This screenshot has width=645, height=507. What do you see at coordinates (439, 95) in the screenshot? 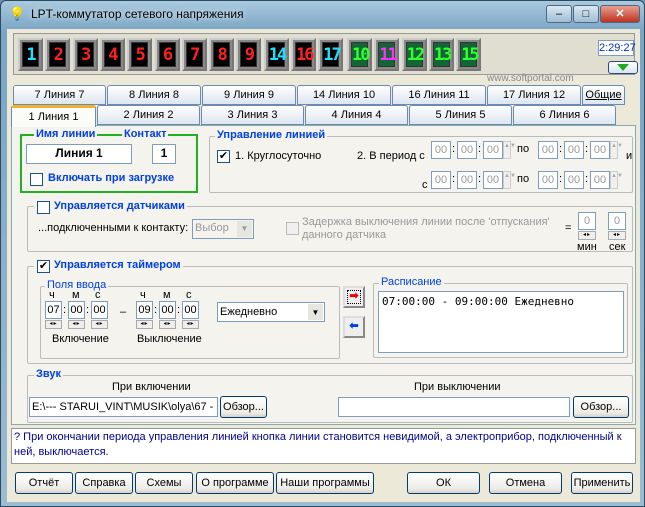
I see `tab-5: 16 Линия 11` at bounding box center [439, 95].